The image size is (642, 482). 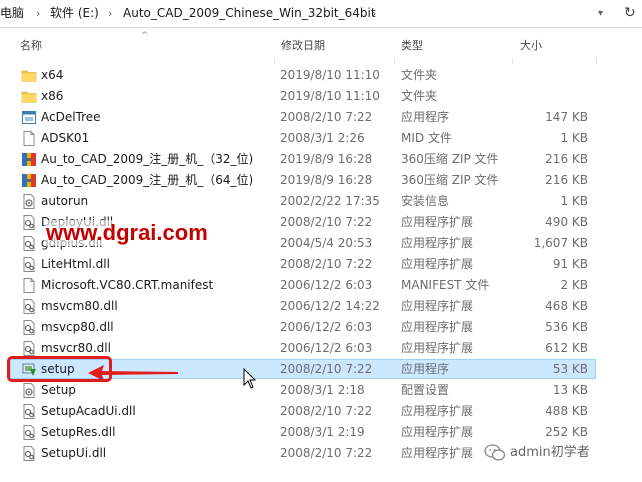 I want to click on file-size: 536 KB, so click(x=566, y=327).